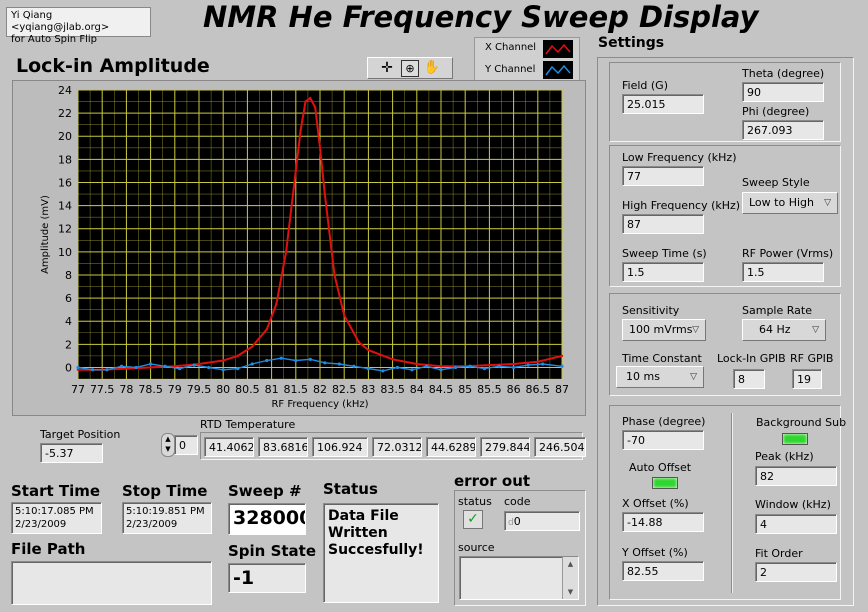  I want to click on sensitivity-dropdown: 100 mVrms ▽, so click(664, 330).